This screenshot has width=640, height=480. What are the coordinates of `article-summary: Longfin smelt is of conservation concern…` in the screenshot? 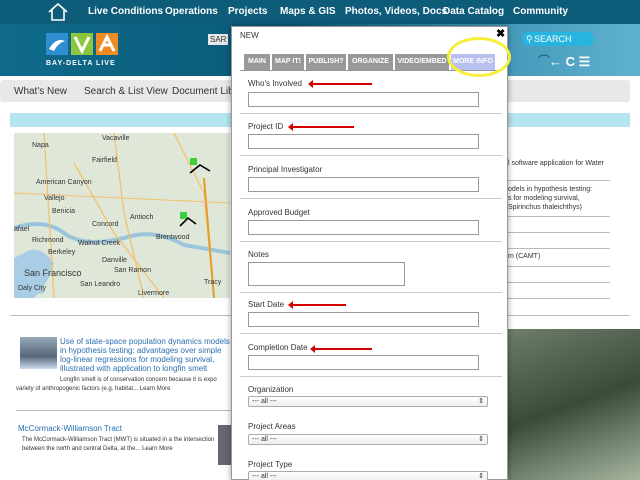 It's located at (123, 385).